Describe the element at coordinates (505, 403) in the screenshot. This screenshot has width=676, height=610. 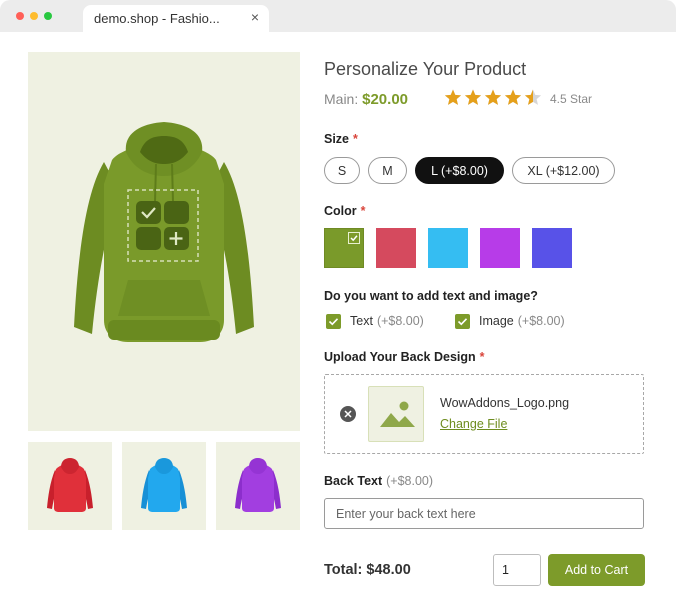
I see `uploaded-file-name: WowAddons_Logo.png` at that location.